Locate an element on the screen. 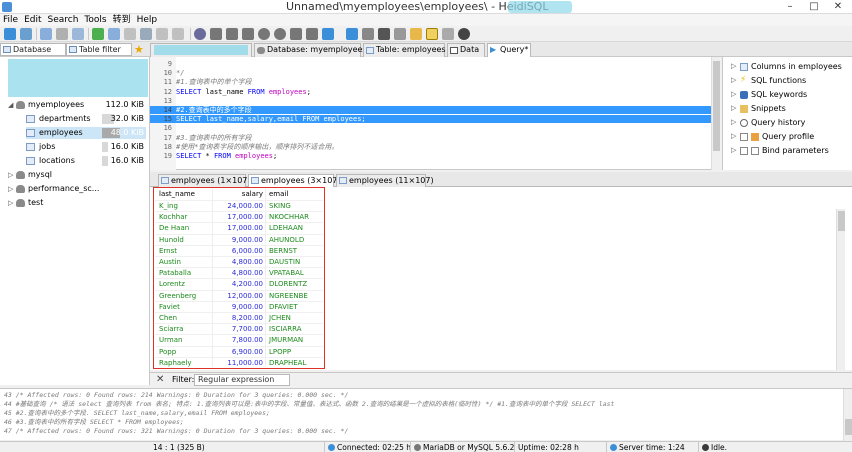 The width and height of the screenshot is (852, 452). replace-icon is located at coordinates (448, 34).